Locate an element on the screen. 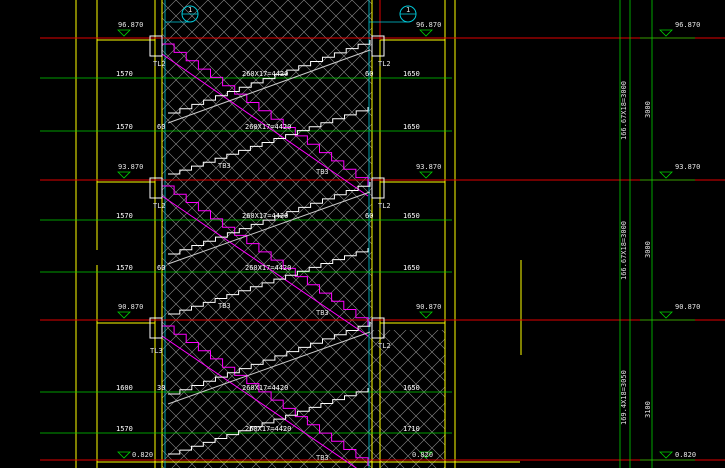  elevation-b-right: 93.870 is located at coordinates (428, 167).